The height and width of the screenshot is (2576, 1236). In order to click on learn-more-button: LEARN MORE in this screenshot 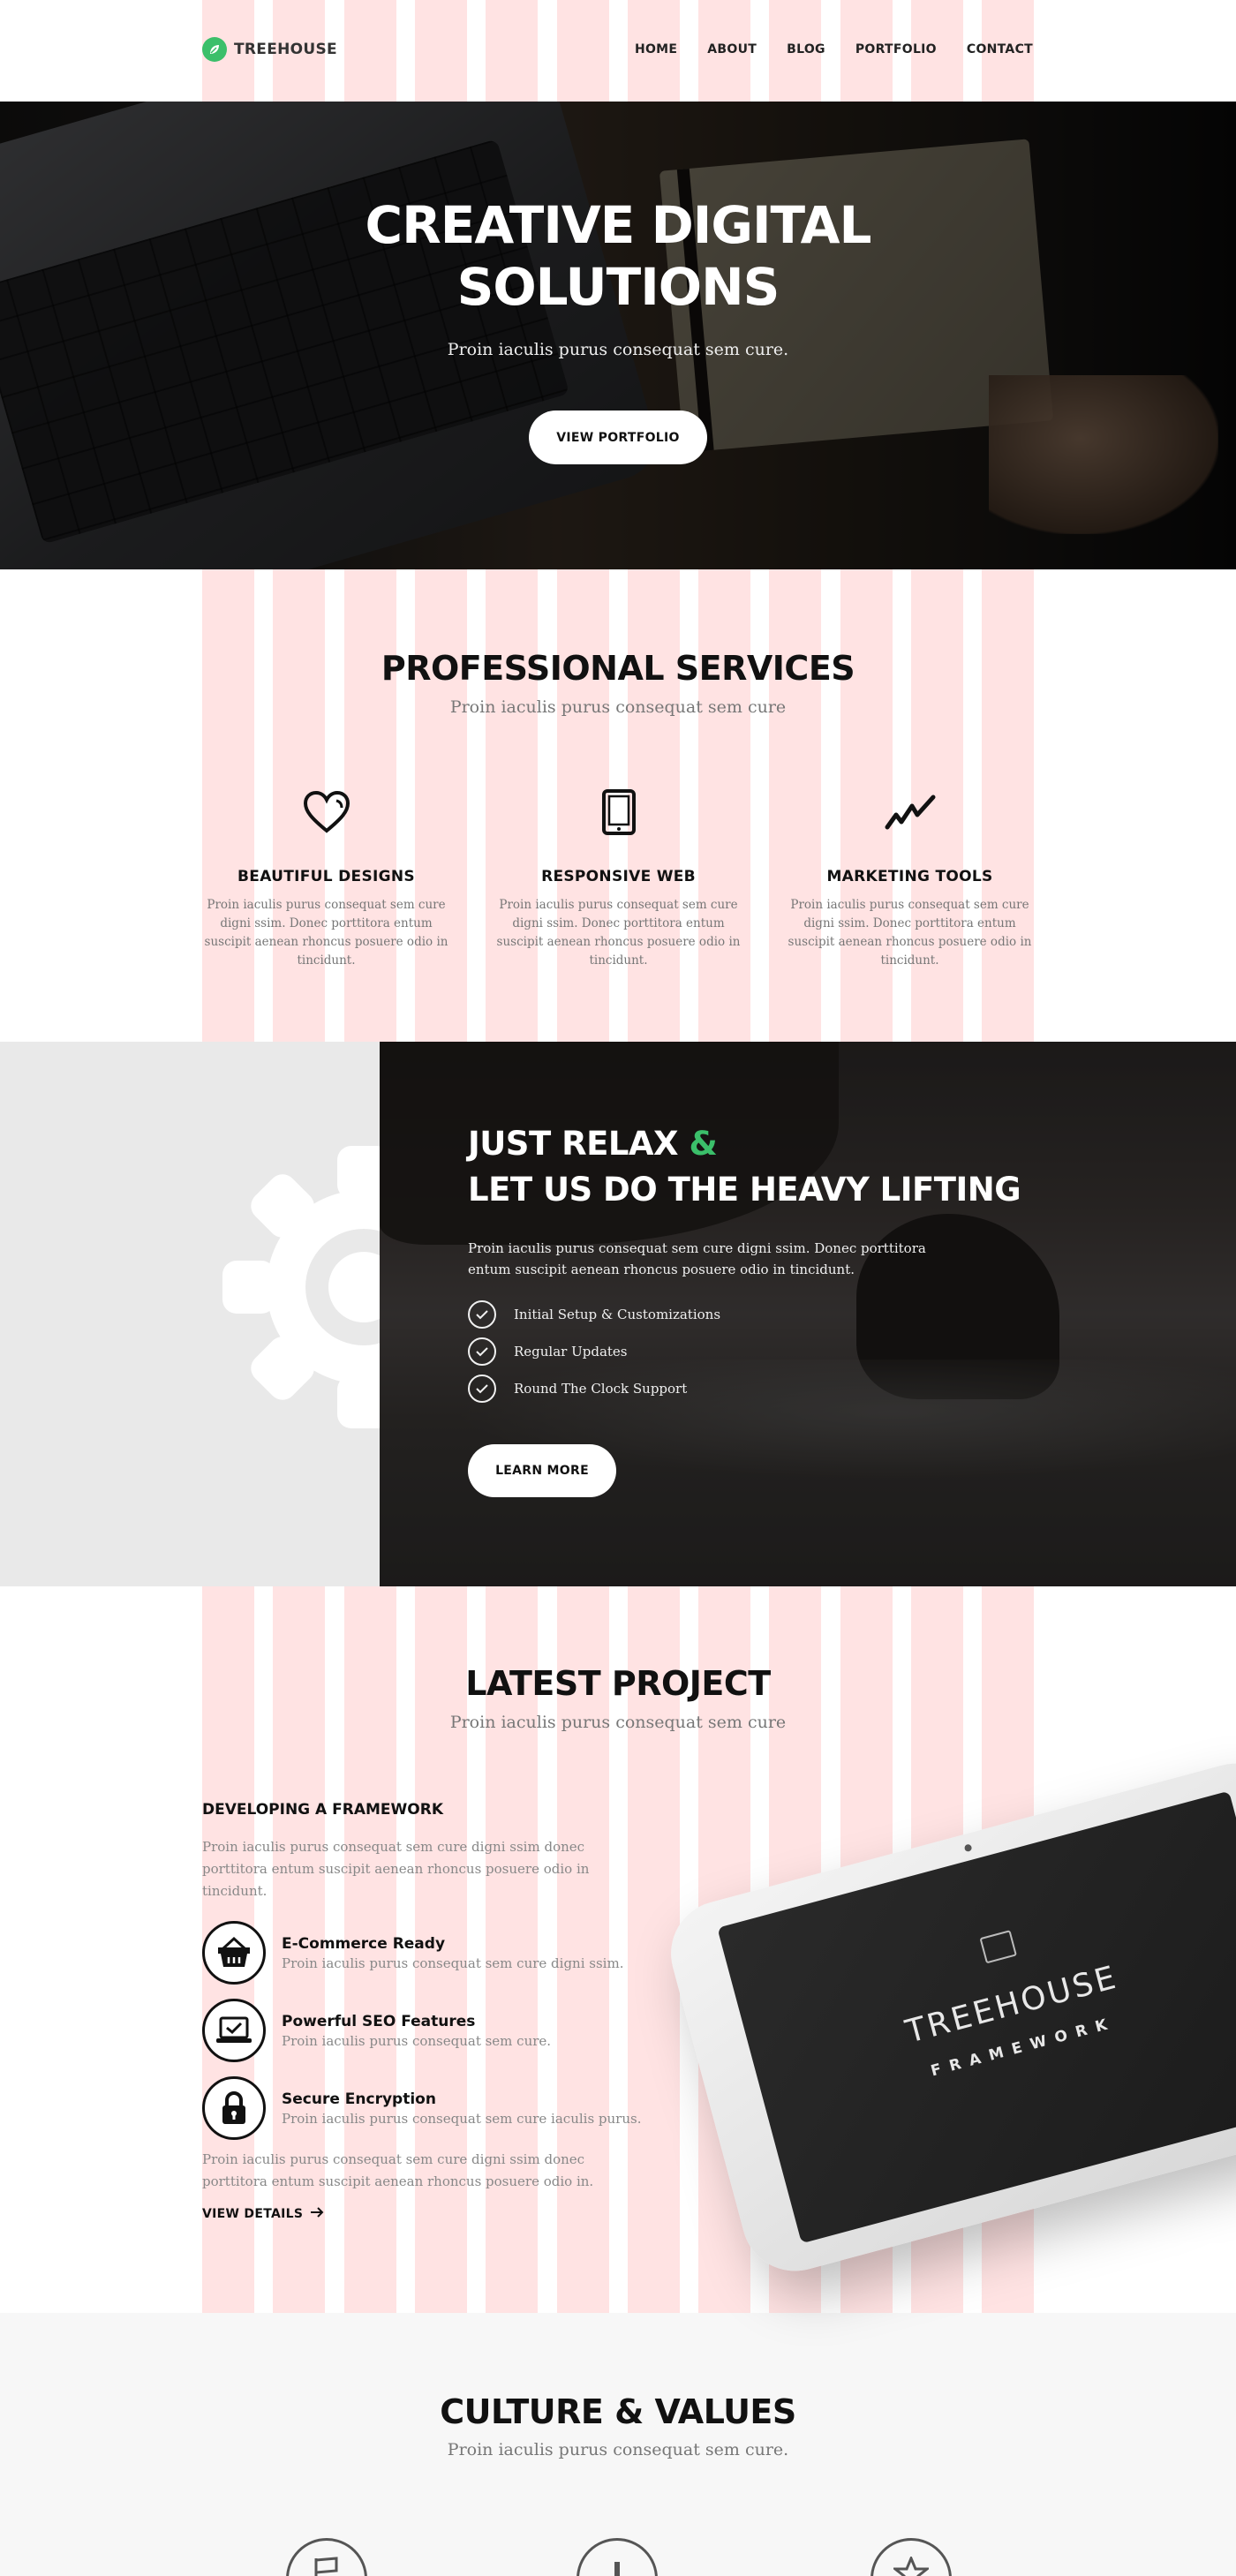, I will do `click(542, 1471)`.